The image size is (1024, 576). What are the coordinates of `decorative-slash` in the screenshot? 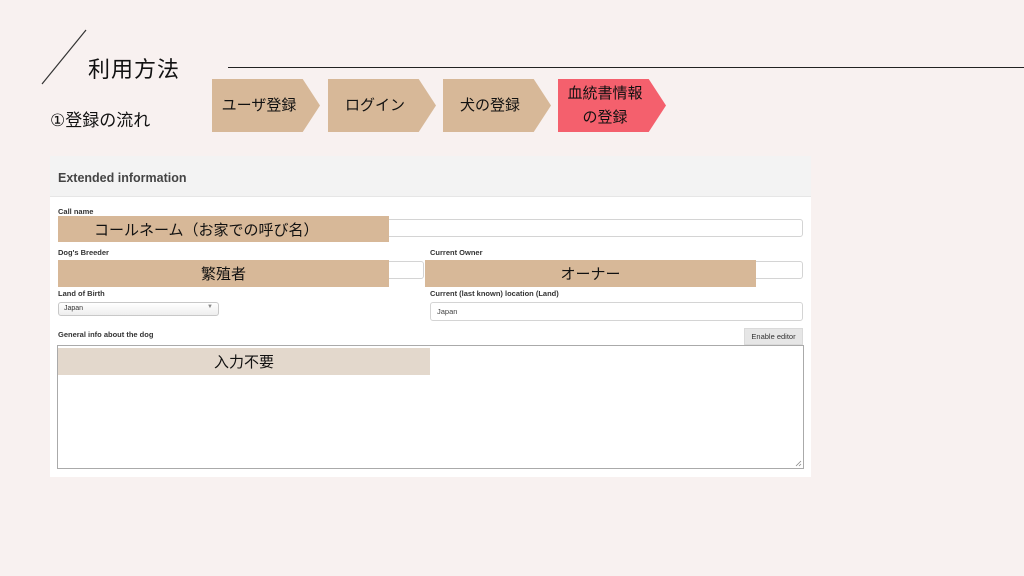 It's located at (64, 57).